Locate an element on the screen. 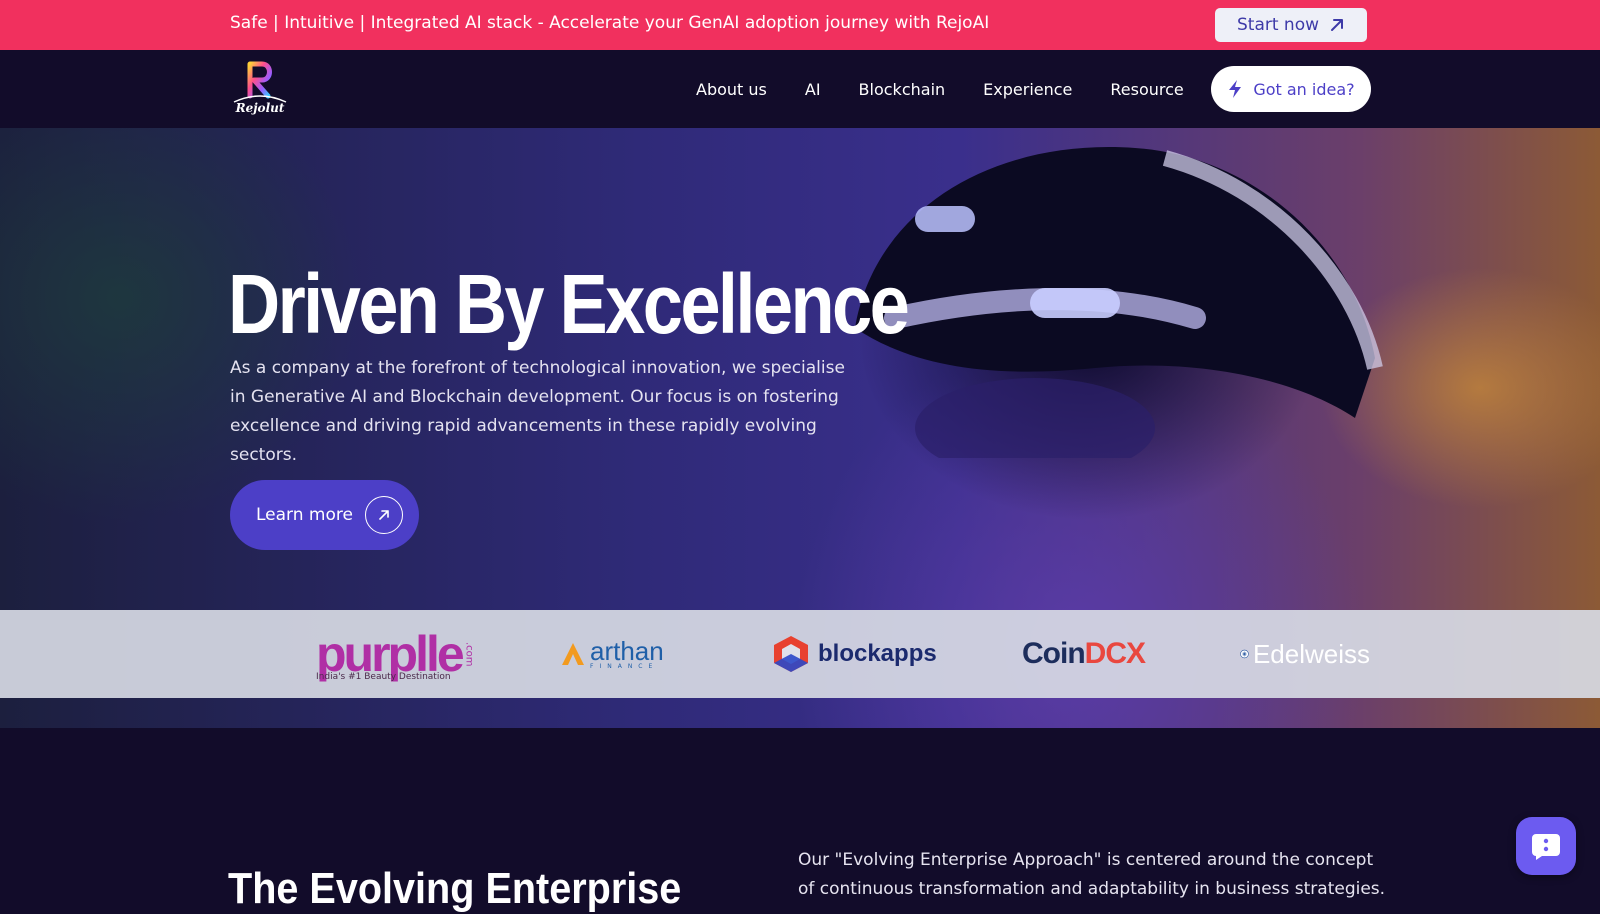 The image size is (1600, 914). lightning-icon is located at coordinates (1235, 89).